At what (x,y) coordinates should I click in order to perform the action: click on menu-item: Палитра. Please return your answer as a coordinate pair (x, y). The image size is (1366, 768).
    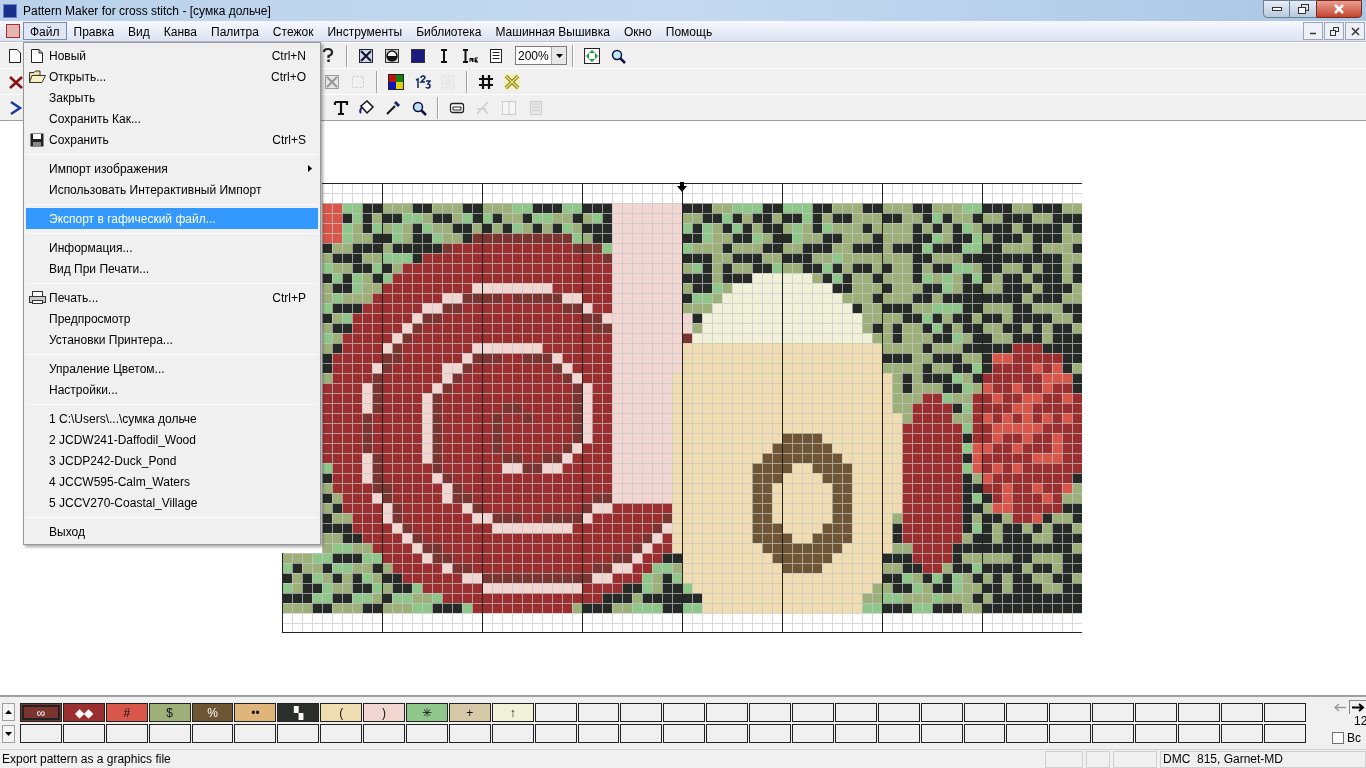
    Looking at the image, I should click on (235, 31).